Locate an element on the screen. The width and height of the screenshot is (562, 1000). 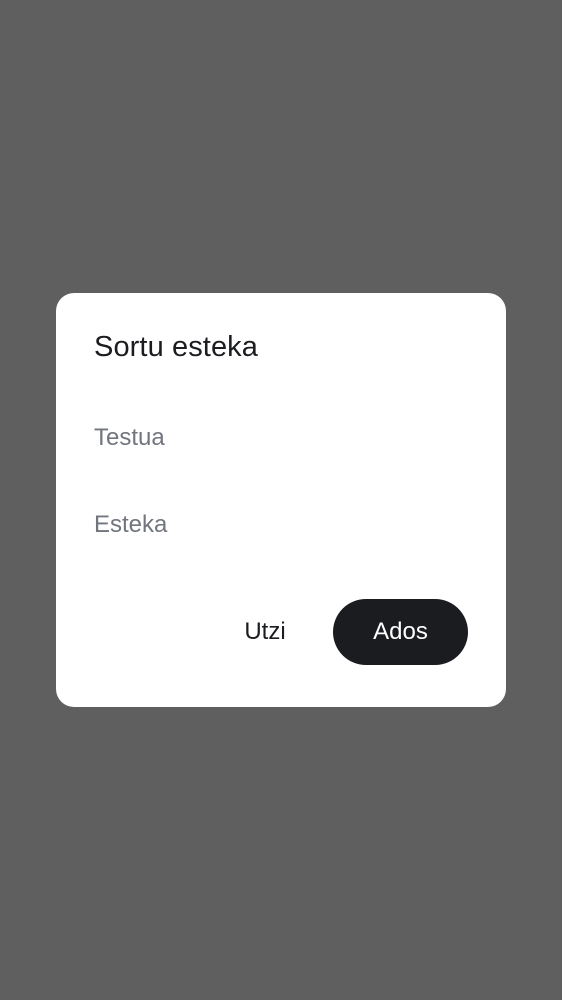
dialog-actions: Utzi Ados is located at coordinates (342, 632).